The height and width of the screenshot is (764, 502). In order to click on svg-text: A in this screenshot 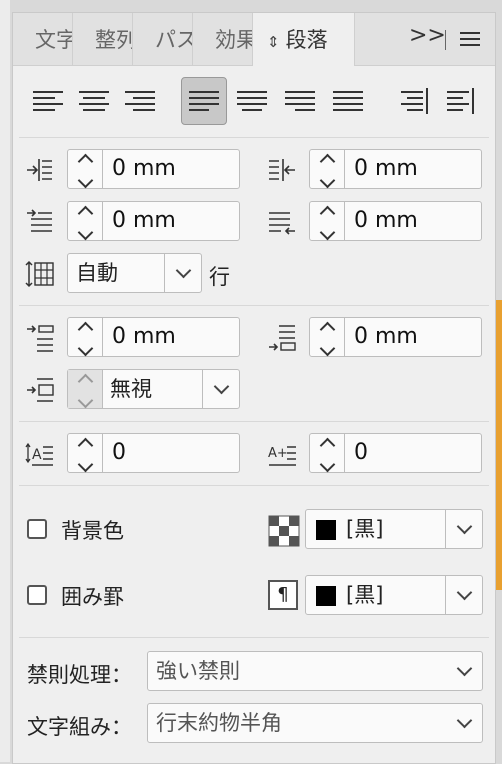, I will do `click(37, 455)`.